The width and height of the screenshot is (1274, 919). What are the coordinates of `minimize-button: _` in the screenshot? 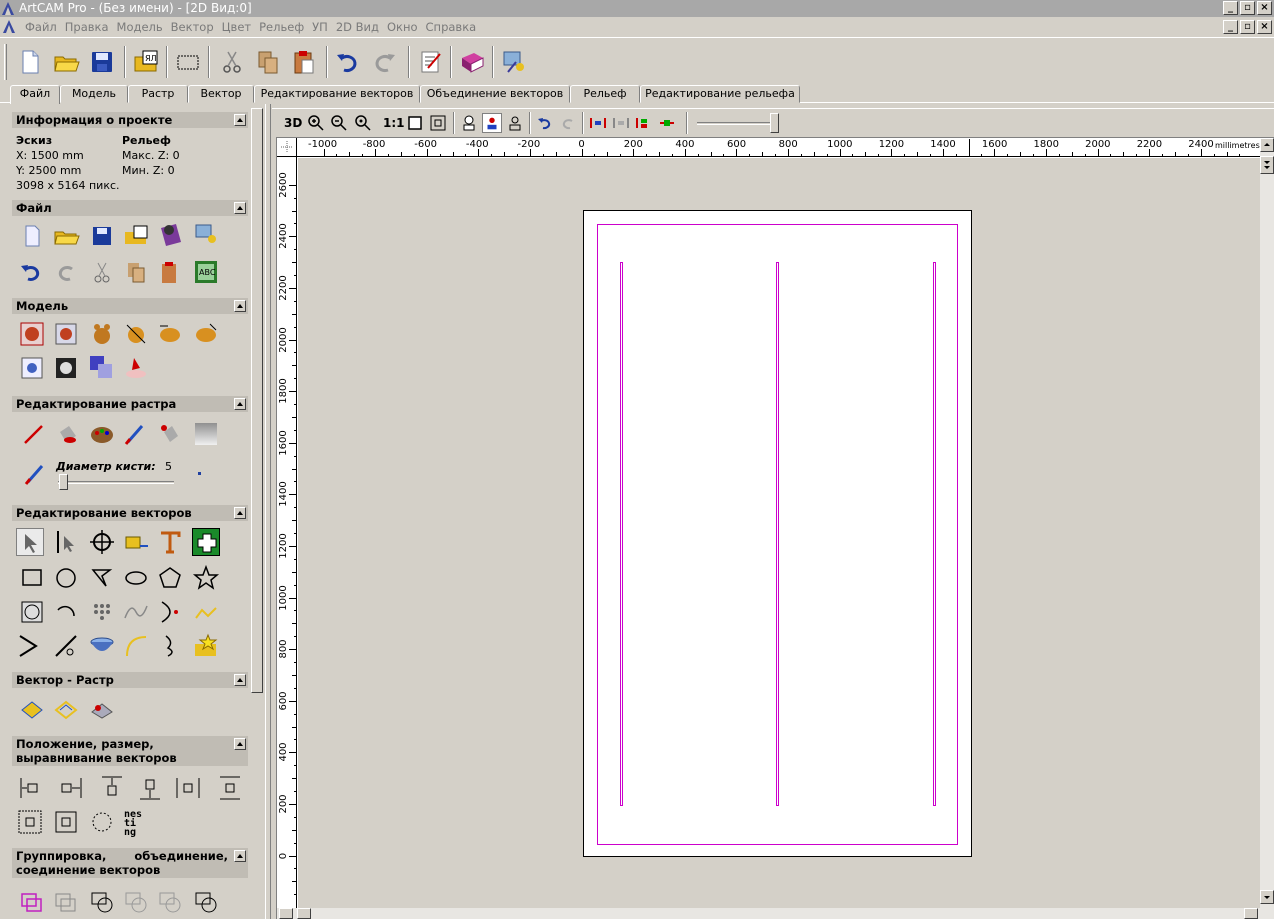 It's located at (1230, 8).